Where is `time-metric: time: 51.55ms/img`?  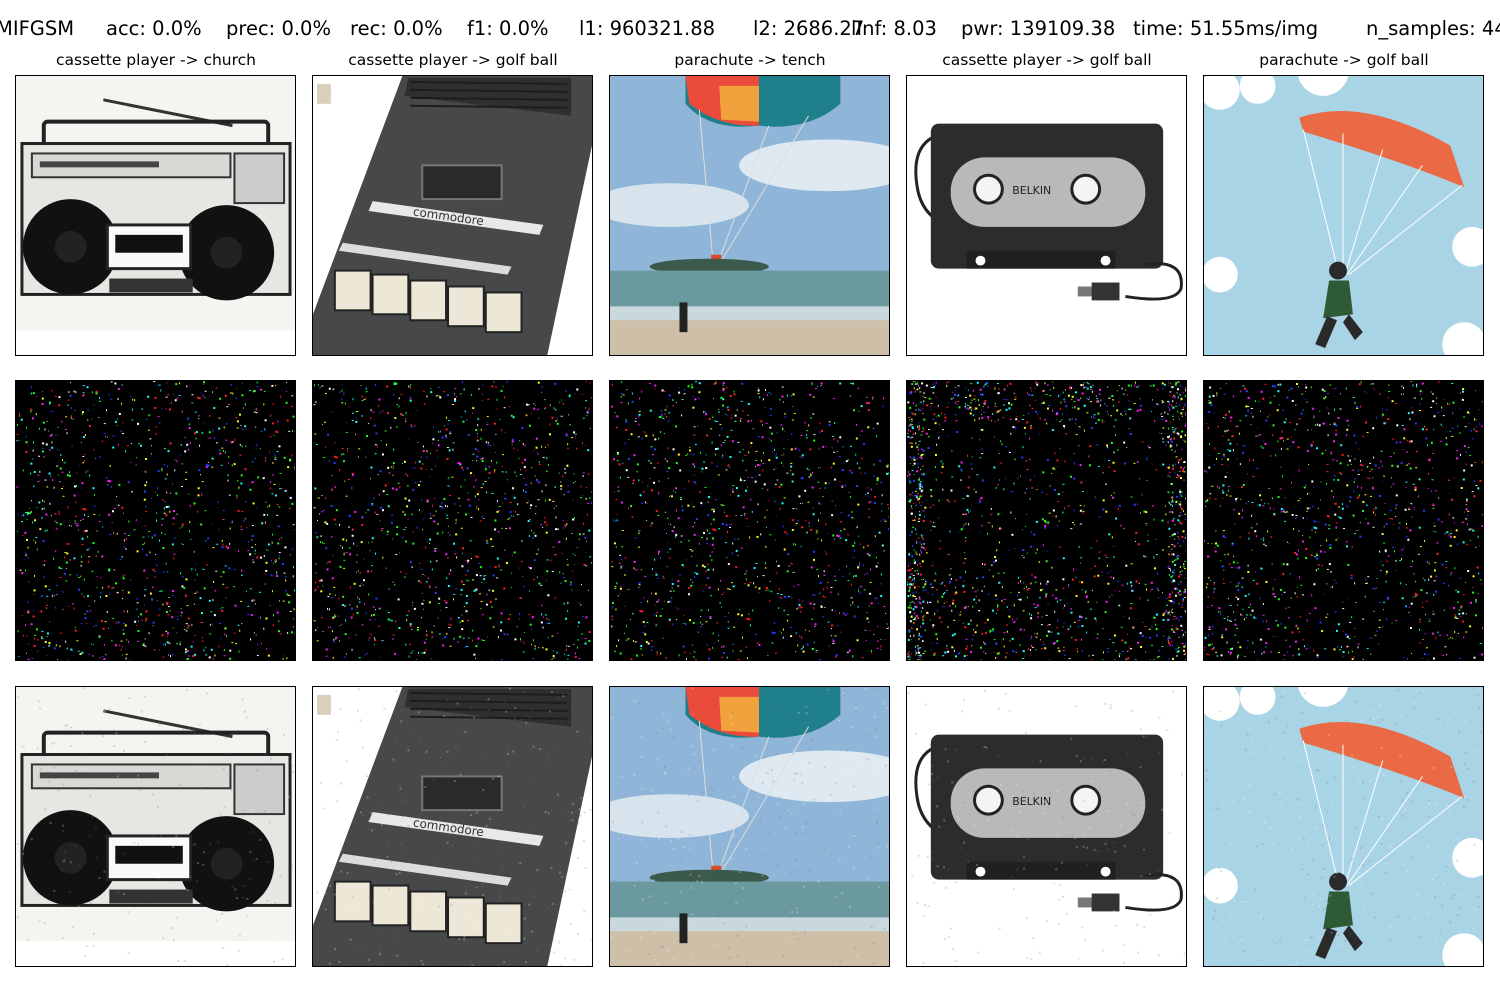 time-metric: time: 51.55ms/img is located at coordinates (1226, 28).